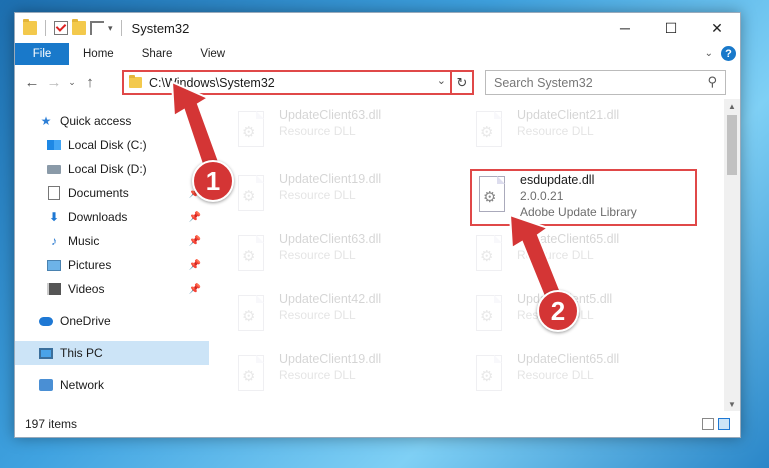 This screenshot has height=468, width=769. Describe the element at coordinates (72, 82) in the screenshot. I see `recent-chevron-icon: ⌄` at that location.